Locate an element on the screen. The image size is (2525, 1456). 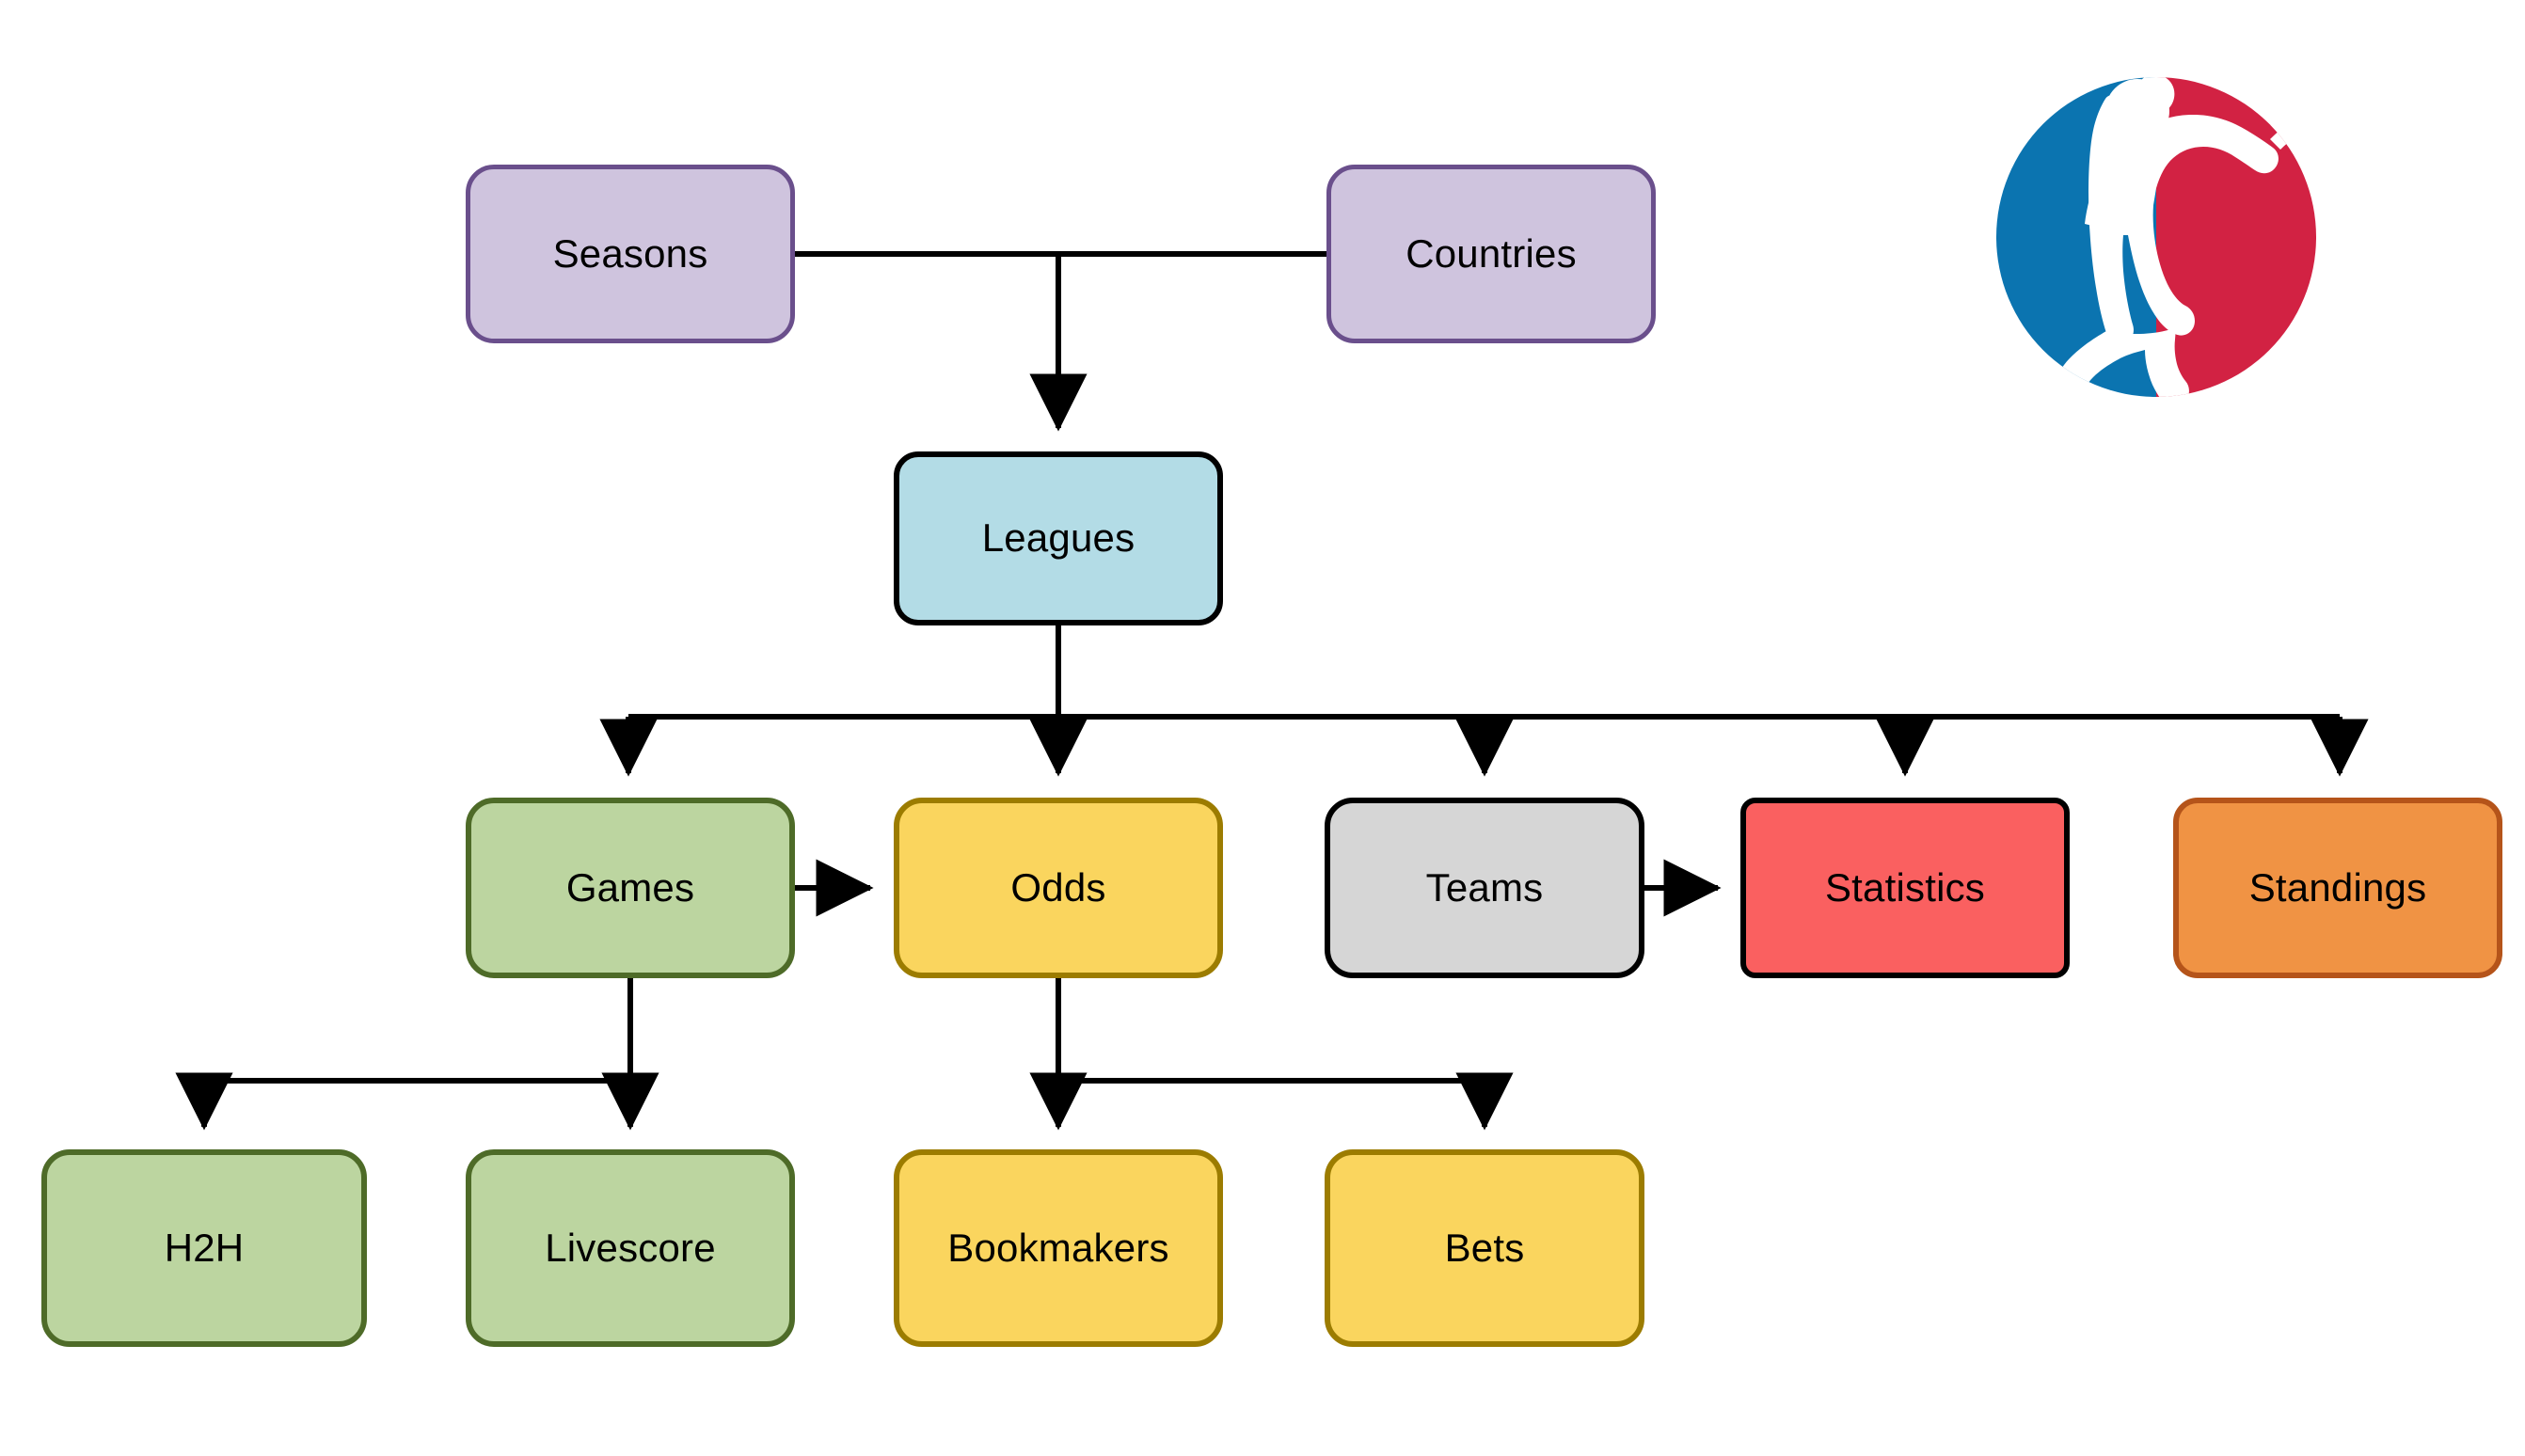
node-statistics: Statistics is located at coordinates (1905, 888).